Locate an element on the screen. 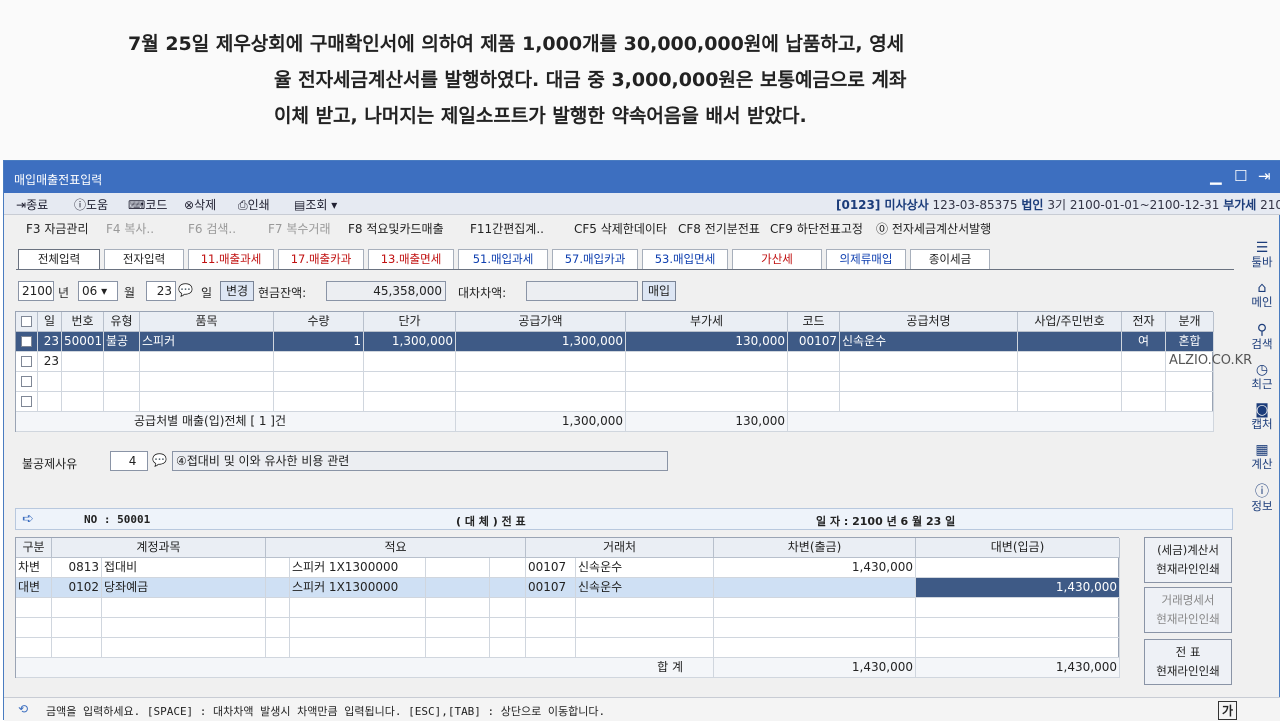 This screenshot has width=1280, height=721. cell-price: 1,300,000 is located at coordinates (410, 342).